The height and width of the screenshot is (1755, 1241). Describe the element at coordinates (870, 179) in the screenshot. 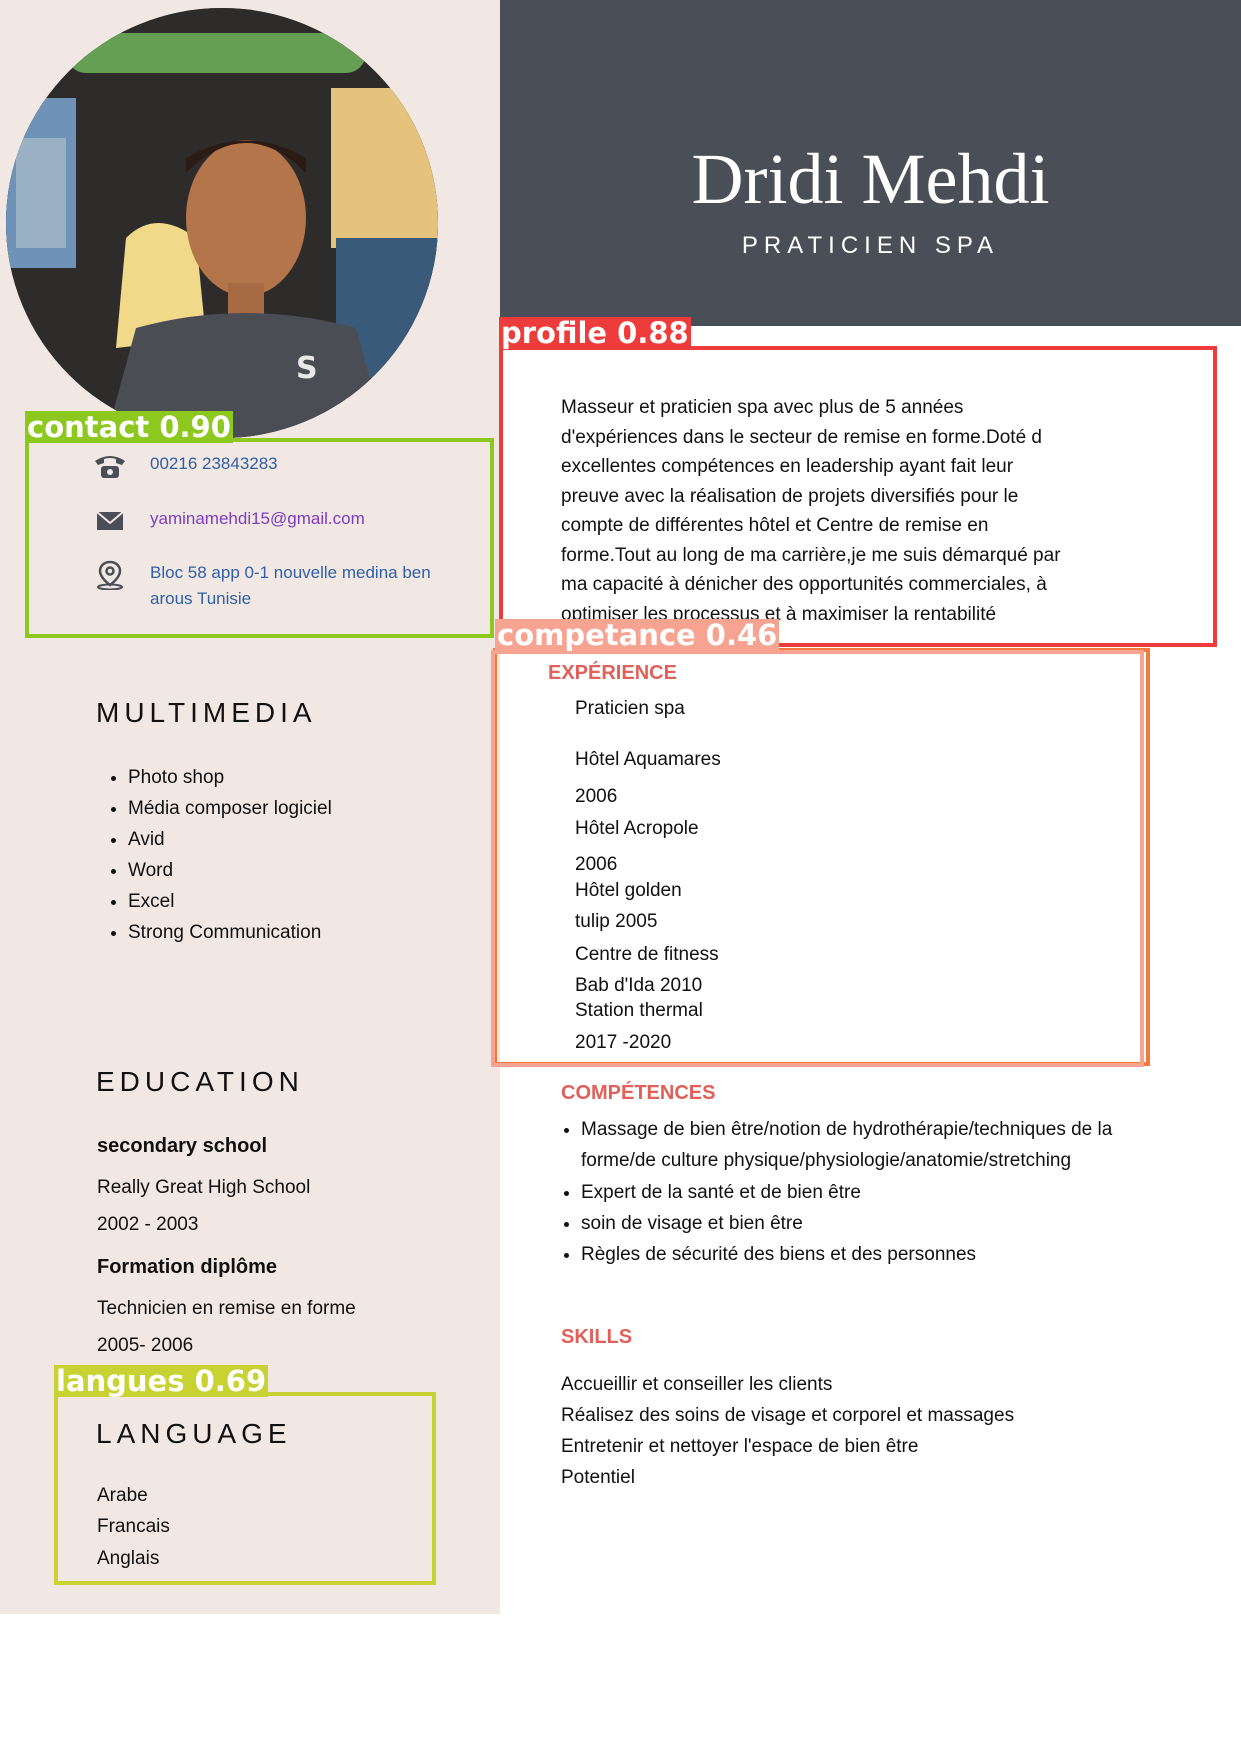

I see `candidate-name: Dridi Mehdi` at that location.